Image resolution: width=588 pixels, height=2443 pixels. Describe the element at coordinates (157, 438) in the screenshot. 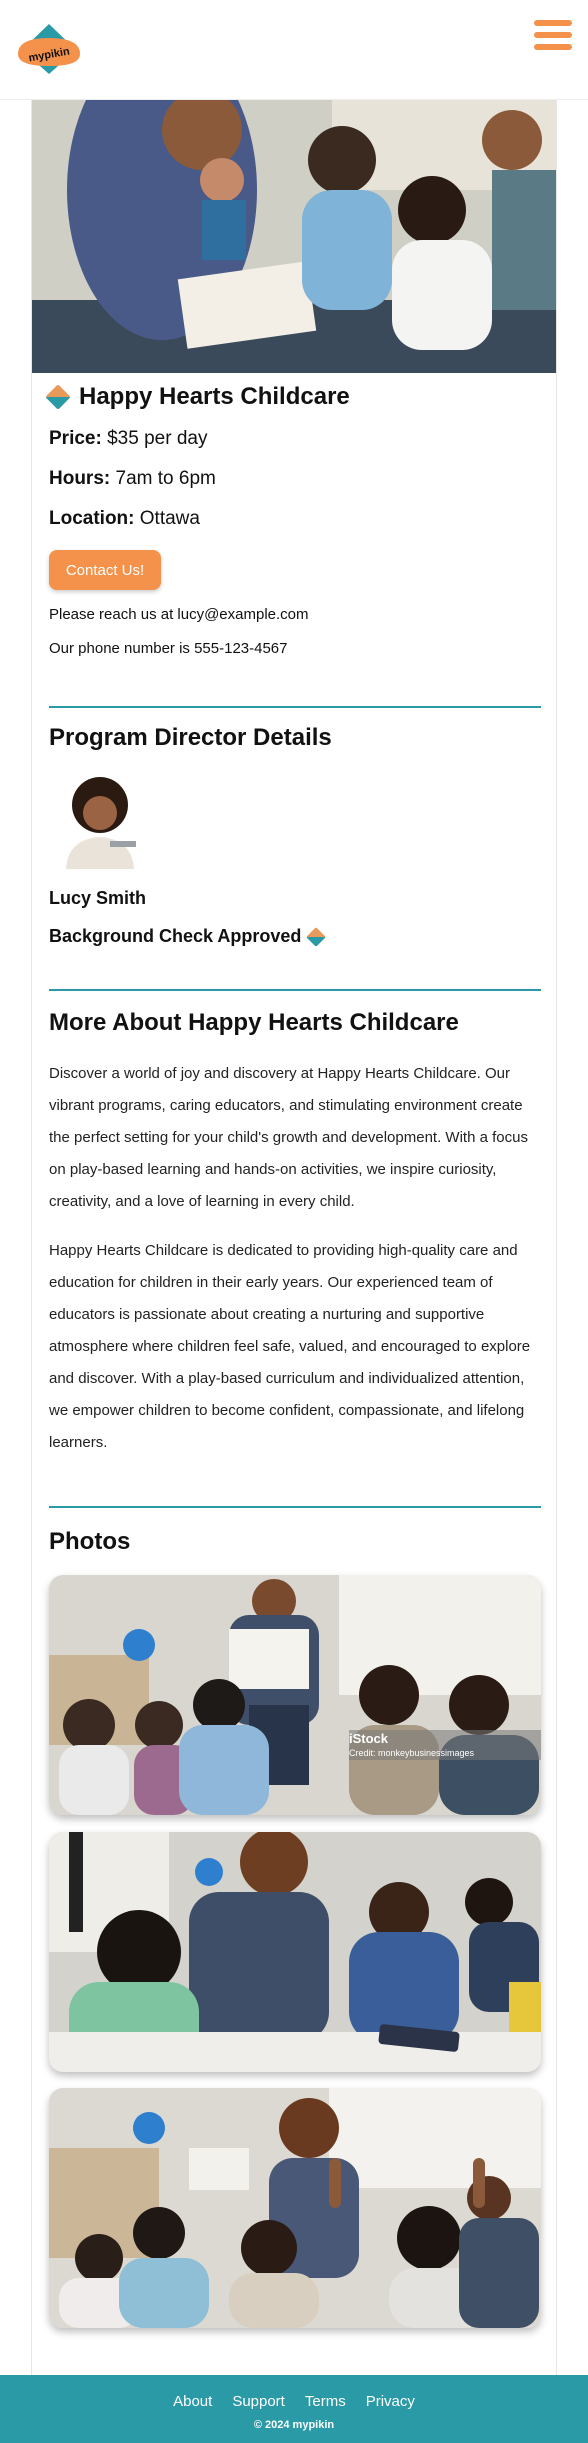

I see `price-value: $35 per day` at that location.